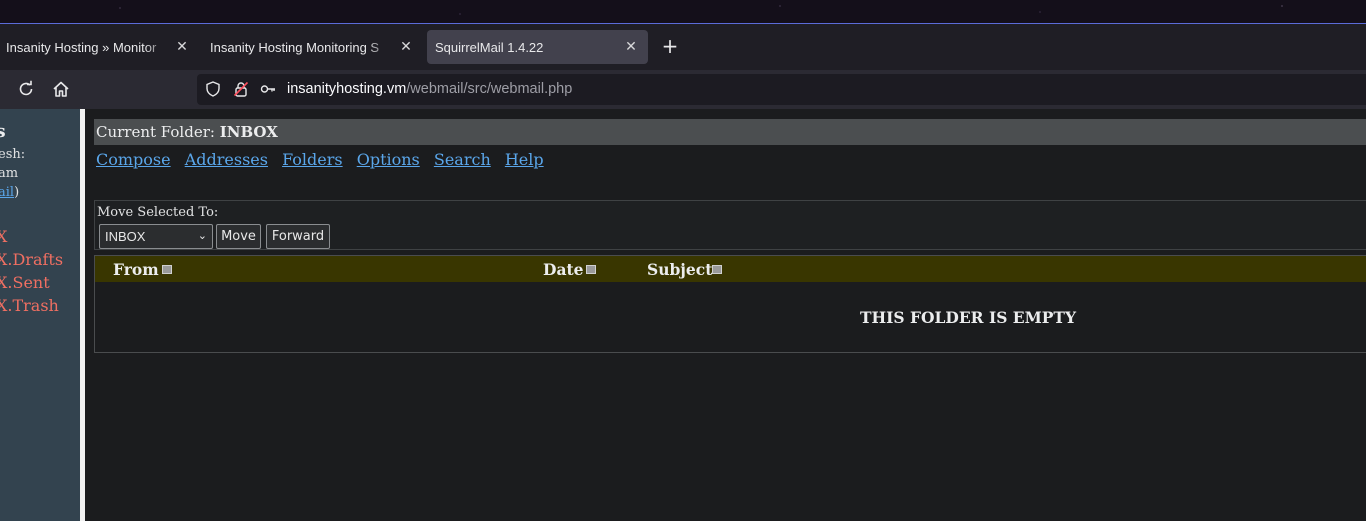 The height and width of the screenshot is (521, 1366). Describe the element at coordinates (202, 236) in the screenshot. I see `chevron-down-icon: ⌄` at that location.